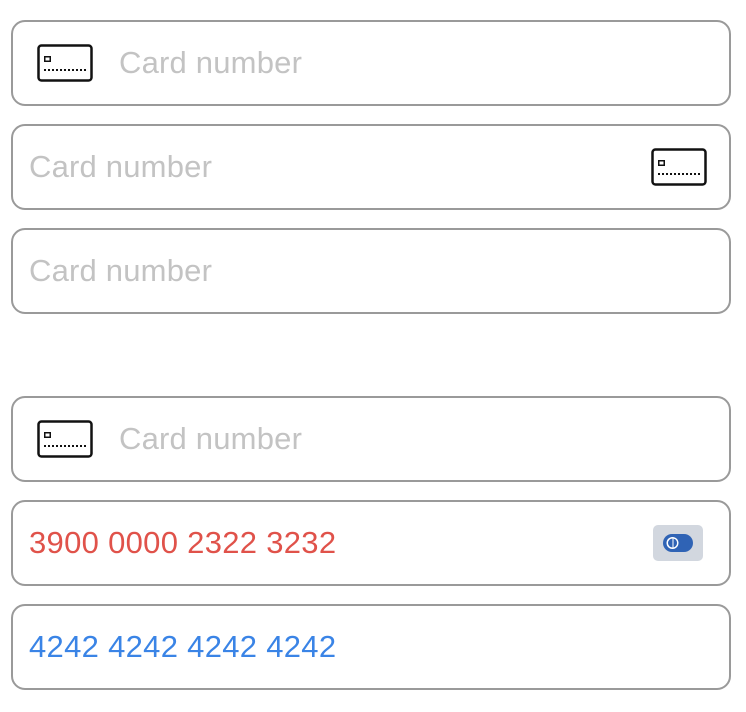 This screenshot has width=746, height=712. I want to click on card-number-value: 3900 0000 2322 3232, so click(341, 543).